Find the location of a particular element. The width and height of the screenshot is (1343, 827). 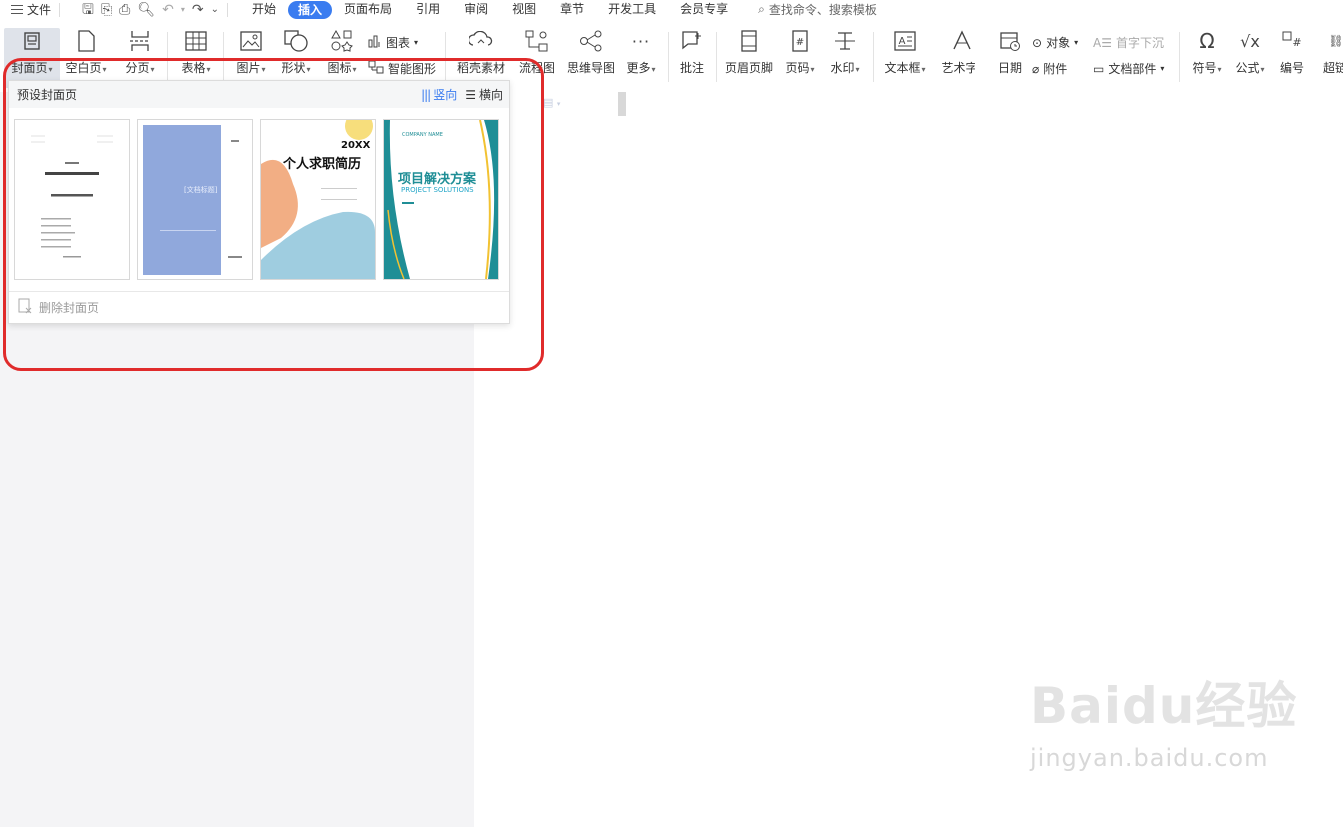

blank-page-label: 空白页 is located at coordinates (83, 68).